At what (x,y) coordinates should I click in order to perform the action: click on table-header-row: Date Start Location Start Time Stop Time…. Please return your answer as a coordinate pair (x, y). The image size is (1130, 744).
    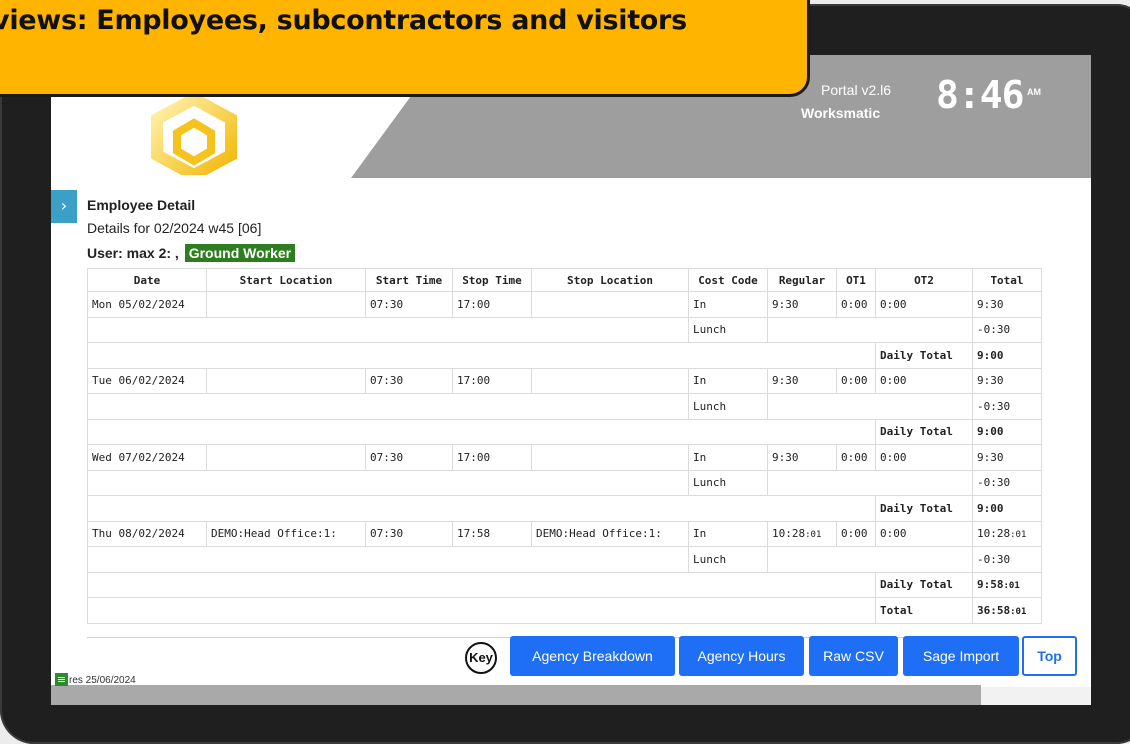
    Looking at the image, I should click on (564, 280).